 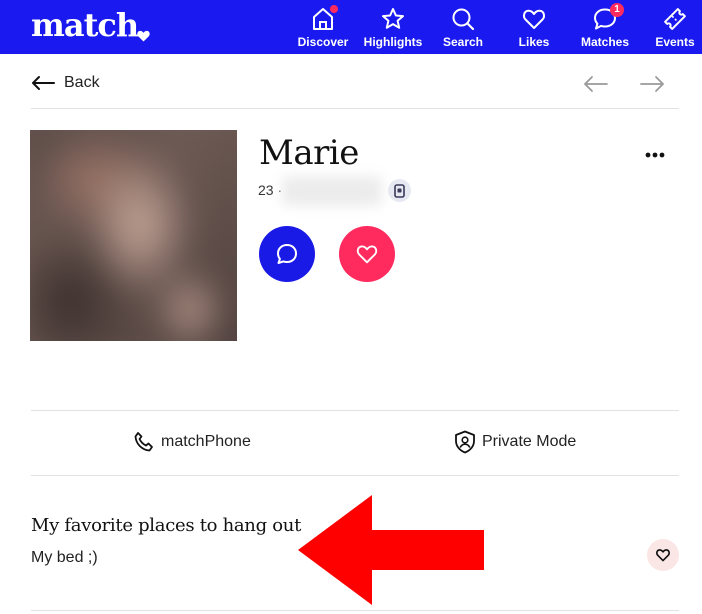 I want to click on back-button: Back, so click(x=65, y=83).